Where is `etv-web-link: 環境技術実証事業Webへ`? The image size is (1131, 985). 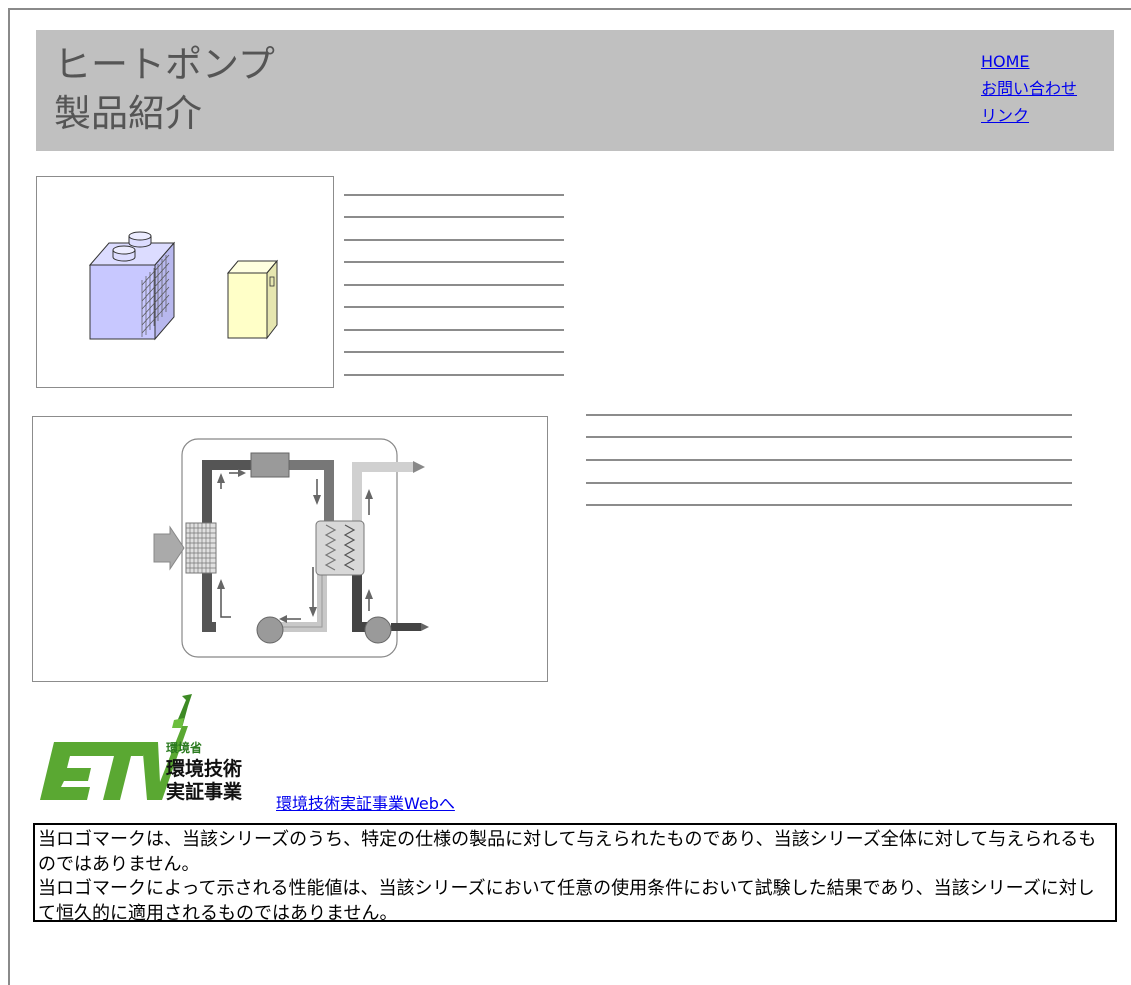
etv-web-link: 環境技術実証事業Webへ is located at coordinates (365, 802).